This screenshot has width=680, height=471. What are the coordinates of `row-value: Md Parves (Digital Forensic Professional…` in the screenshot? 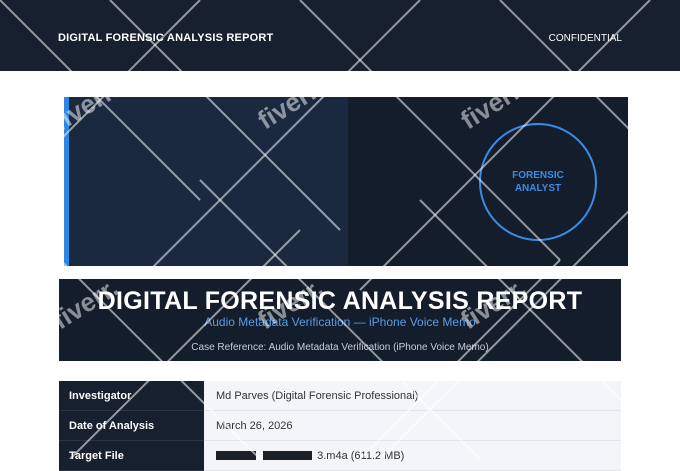 It's located at (412, 396).